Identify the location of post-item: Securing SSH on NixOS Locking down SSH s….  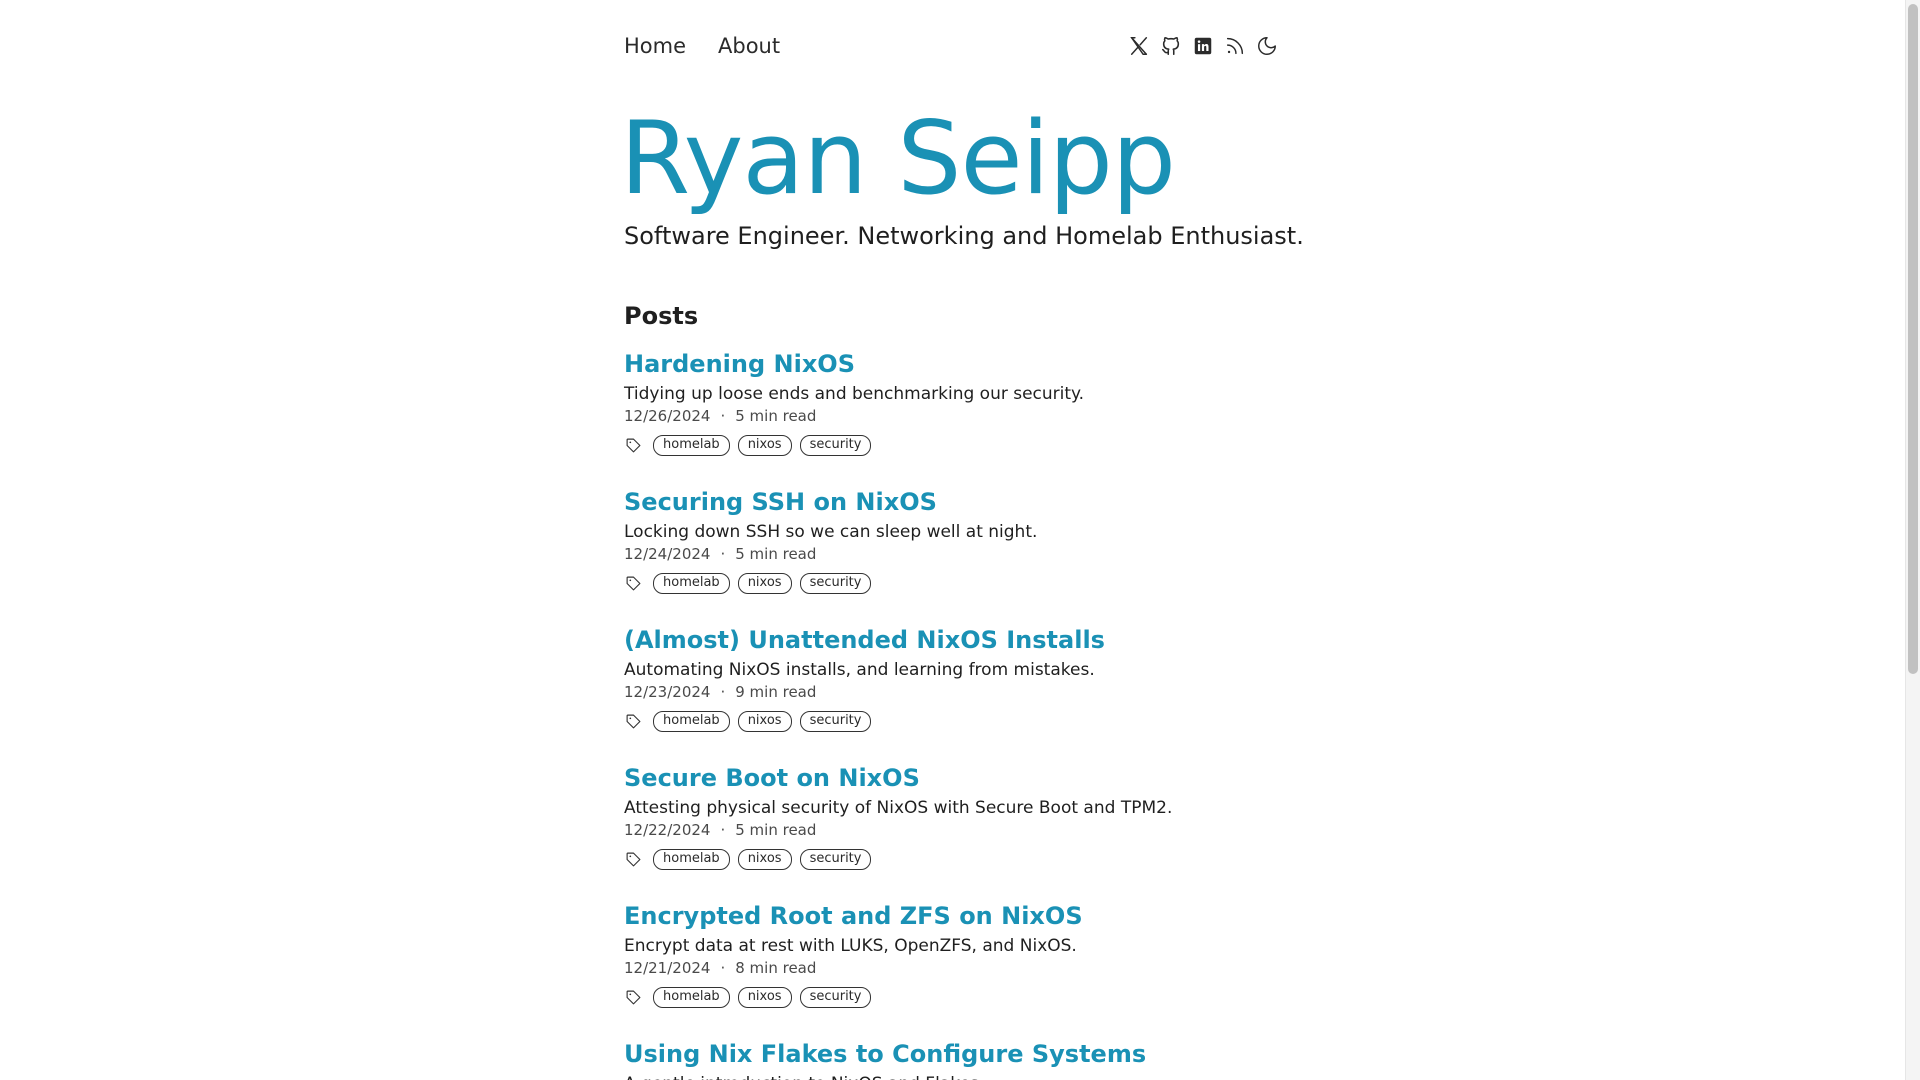
(951, 540).